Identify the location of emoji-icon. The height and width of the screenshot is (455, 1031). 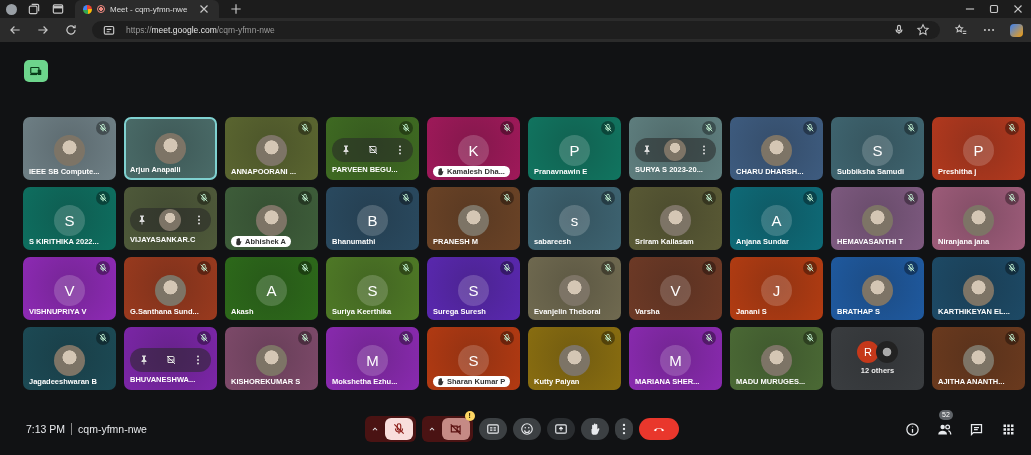
(526, 429).